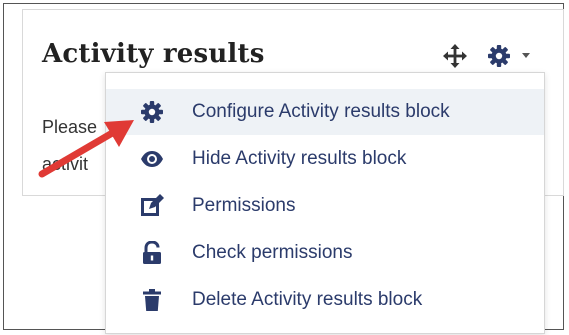  Describe the element at coordinates (321, 111) in the screenshot. I see `menu-item-label: Configure Activity results block` at that location.